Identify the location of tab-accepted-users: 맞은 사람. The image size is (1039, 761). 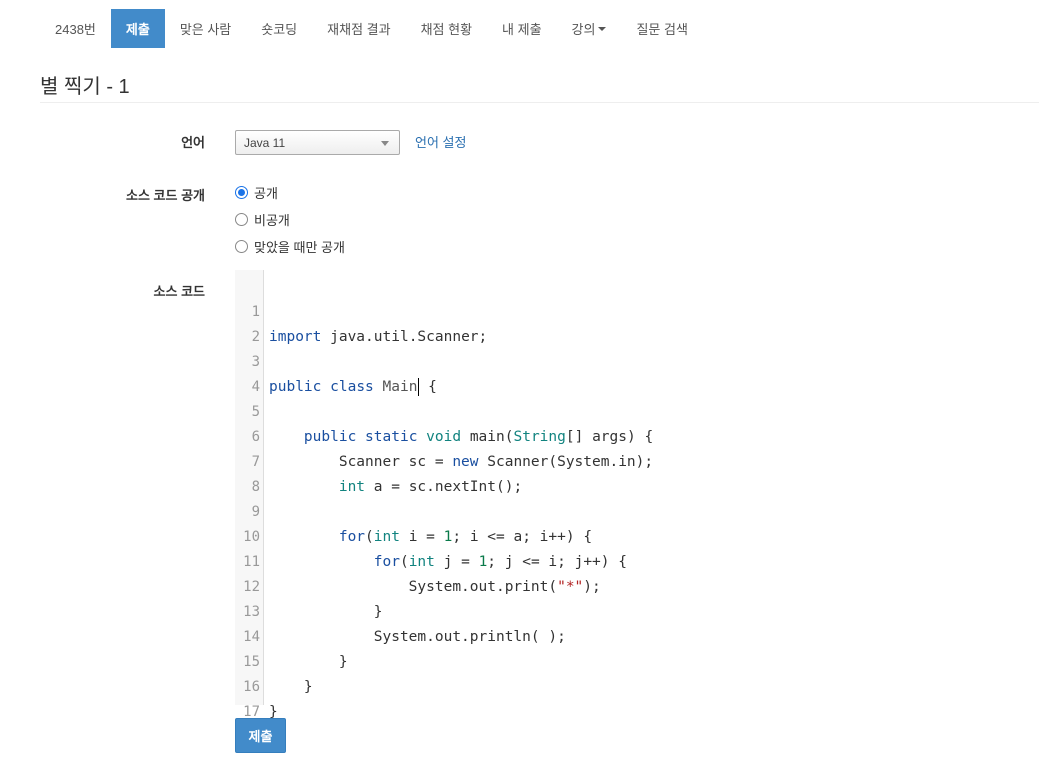
(205, 28).